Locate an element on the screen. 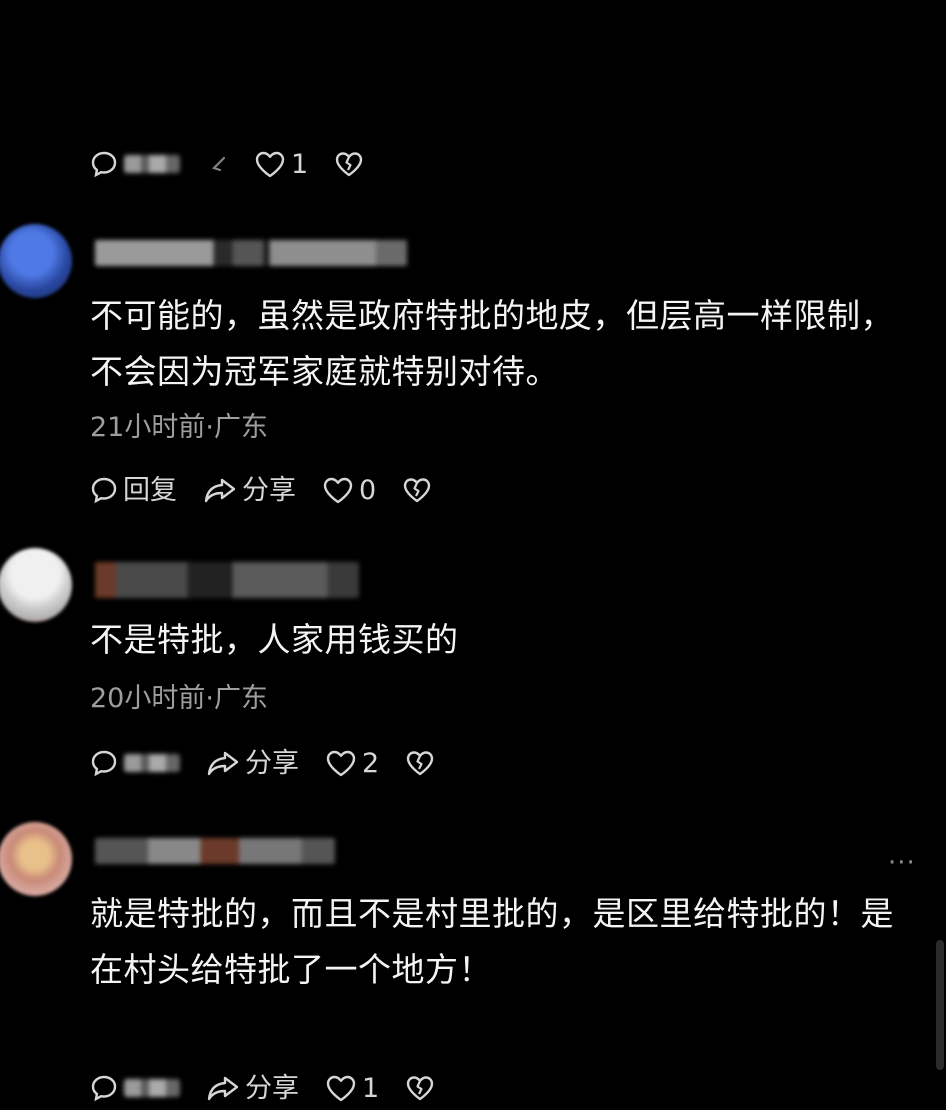 The image size is (946, 1110). scrollbar is located at coordinates (940, 1005).